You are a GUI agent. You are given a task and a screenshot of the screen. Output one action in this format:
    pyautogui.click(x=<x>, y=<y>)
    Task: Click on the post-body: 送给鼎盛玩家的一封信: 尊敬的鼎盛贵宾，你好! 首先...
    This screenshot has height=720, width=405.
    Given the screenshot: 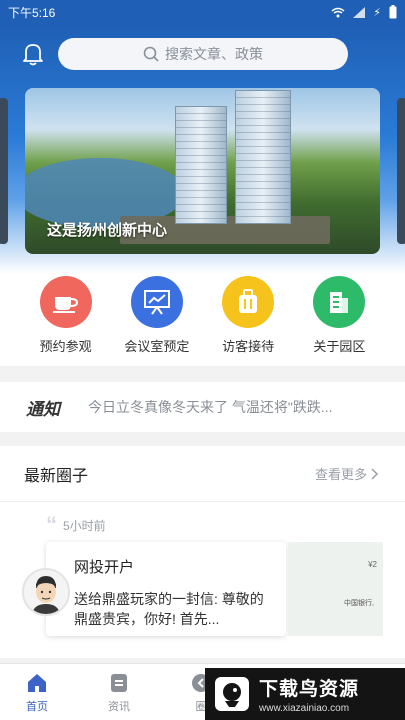 What is the action you would take?
    pyautogui.click(x=169, y=609)
    